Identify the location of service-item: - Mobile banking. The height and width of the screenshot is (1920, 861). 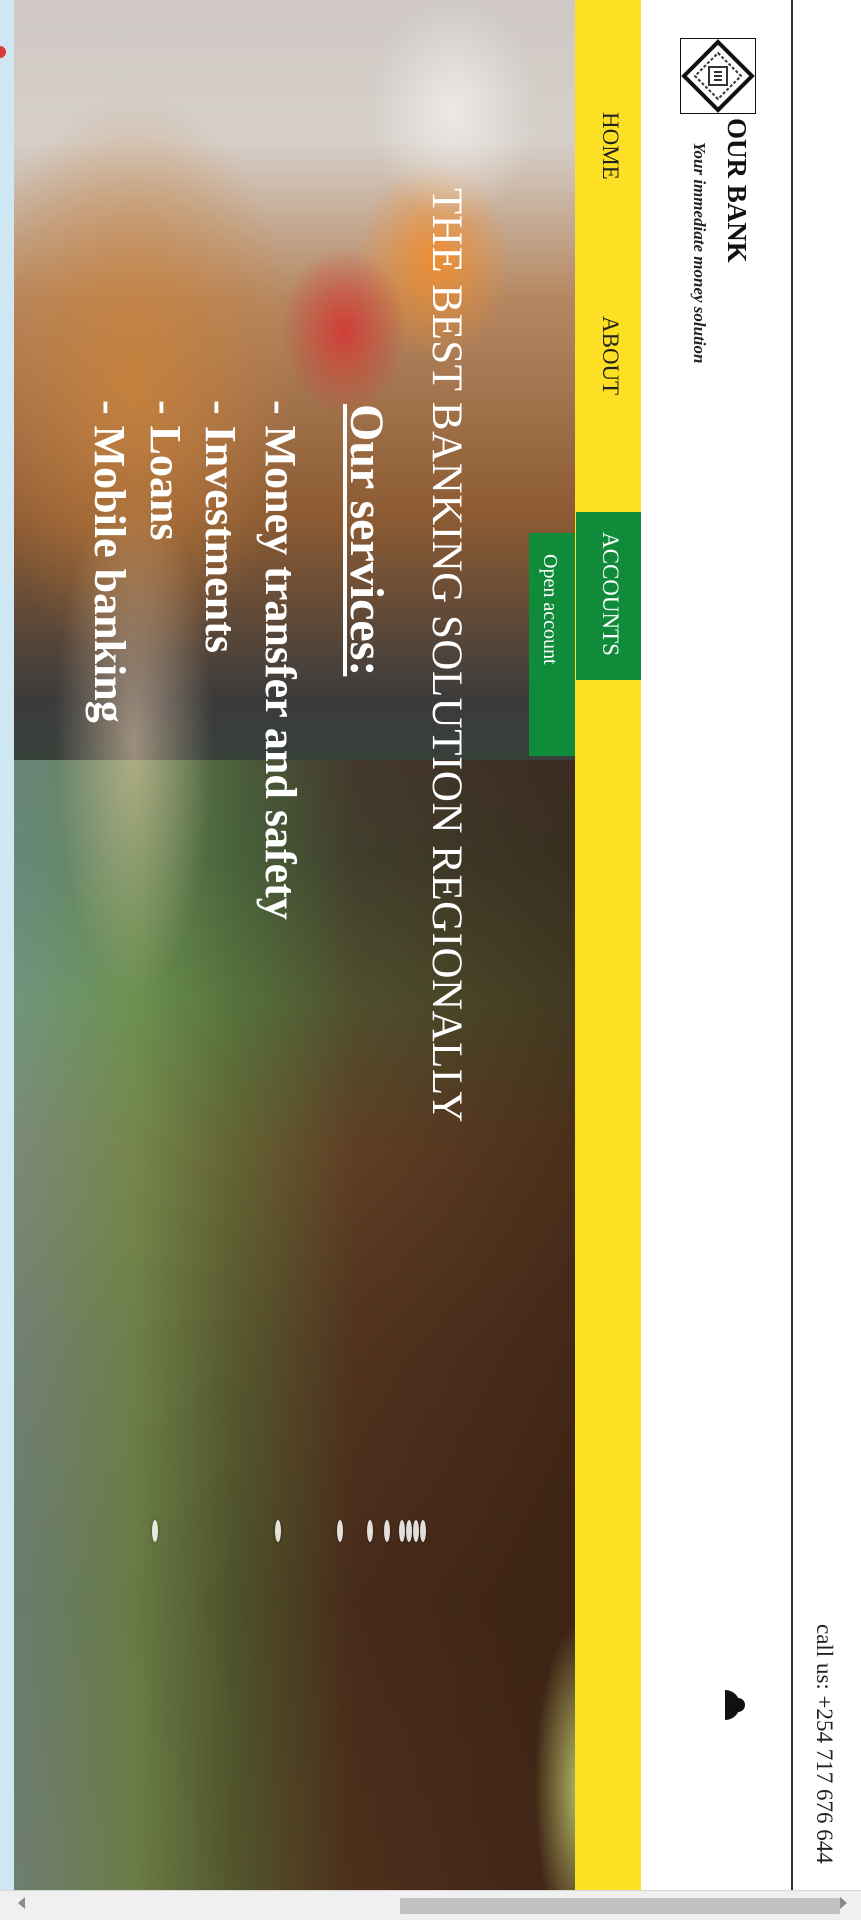
(109, 561).